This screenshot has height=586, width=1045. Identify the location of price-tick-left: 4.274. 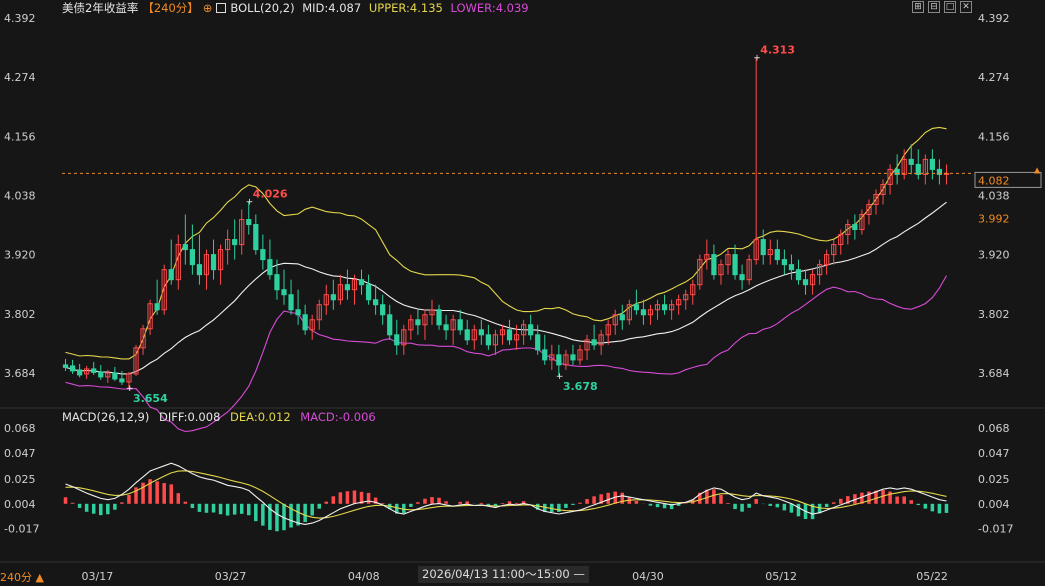
(20, 77).